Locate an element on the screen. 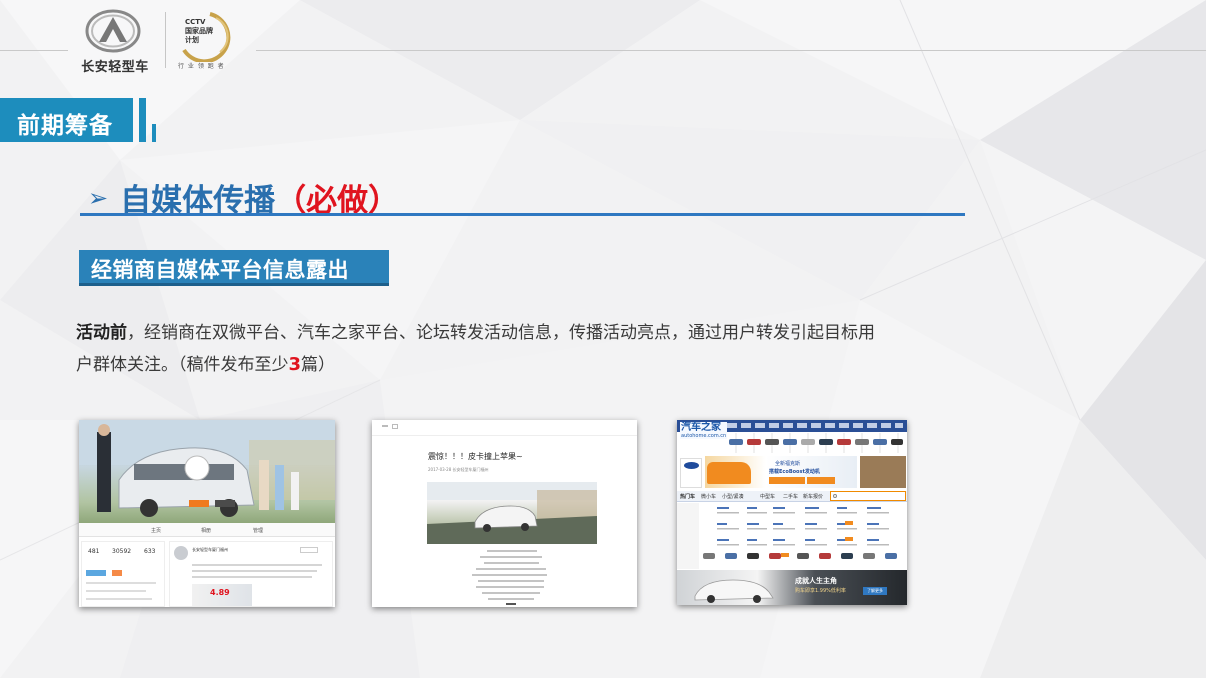  brand-name: 长安轻型车 is located at coordinates (115, 67).